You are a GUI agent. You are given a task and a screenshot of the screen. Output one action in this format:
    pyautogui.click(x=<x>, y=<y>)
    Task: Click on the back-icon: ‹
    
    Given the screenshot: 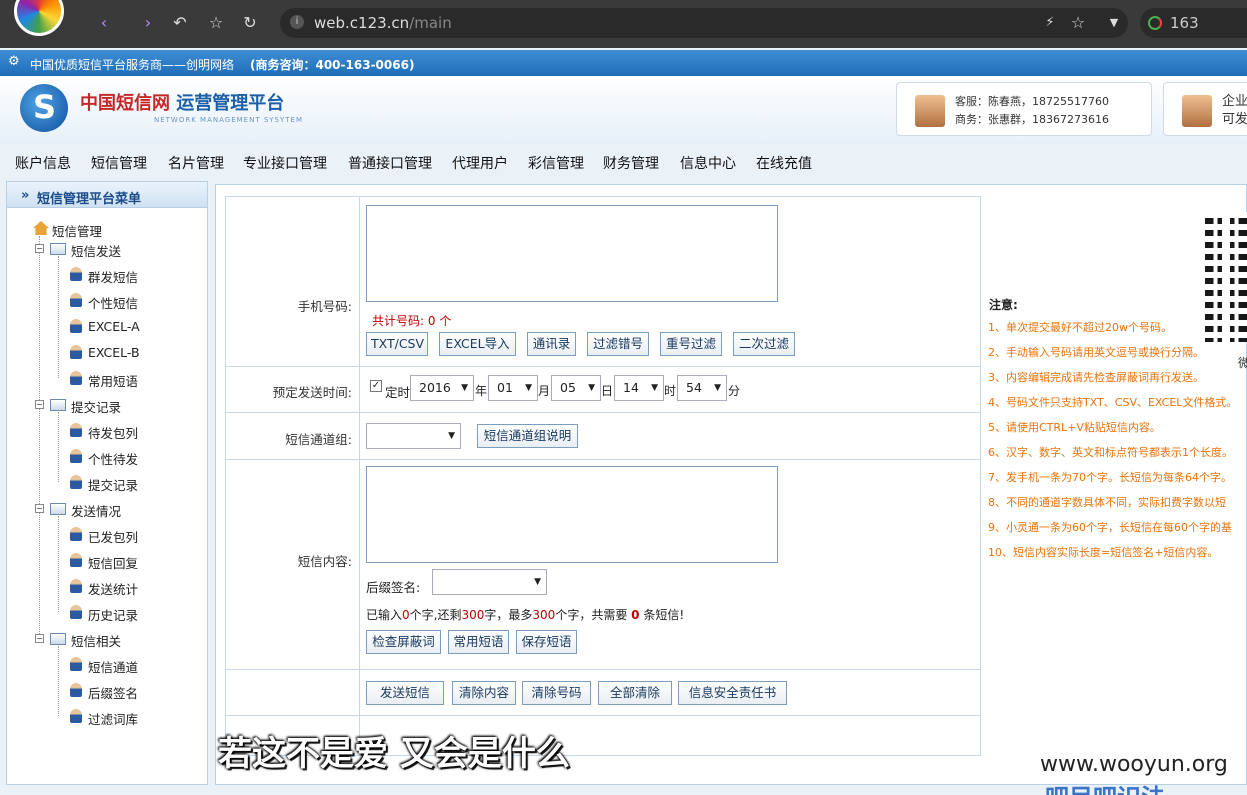 What is the action you would take?
    pyautogui.click(x=104, y=23)
    